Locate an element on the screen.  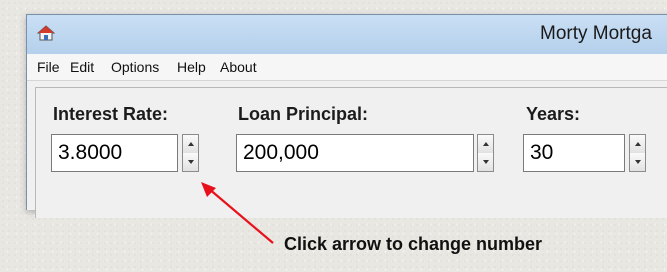
annotation-callout: Click arrow to change number is located at coordinates (413, 244).